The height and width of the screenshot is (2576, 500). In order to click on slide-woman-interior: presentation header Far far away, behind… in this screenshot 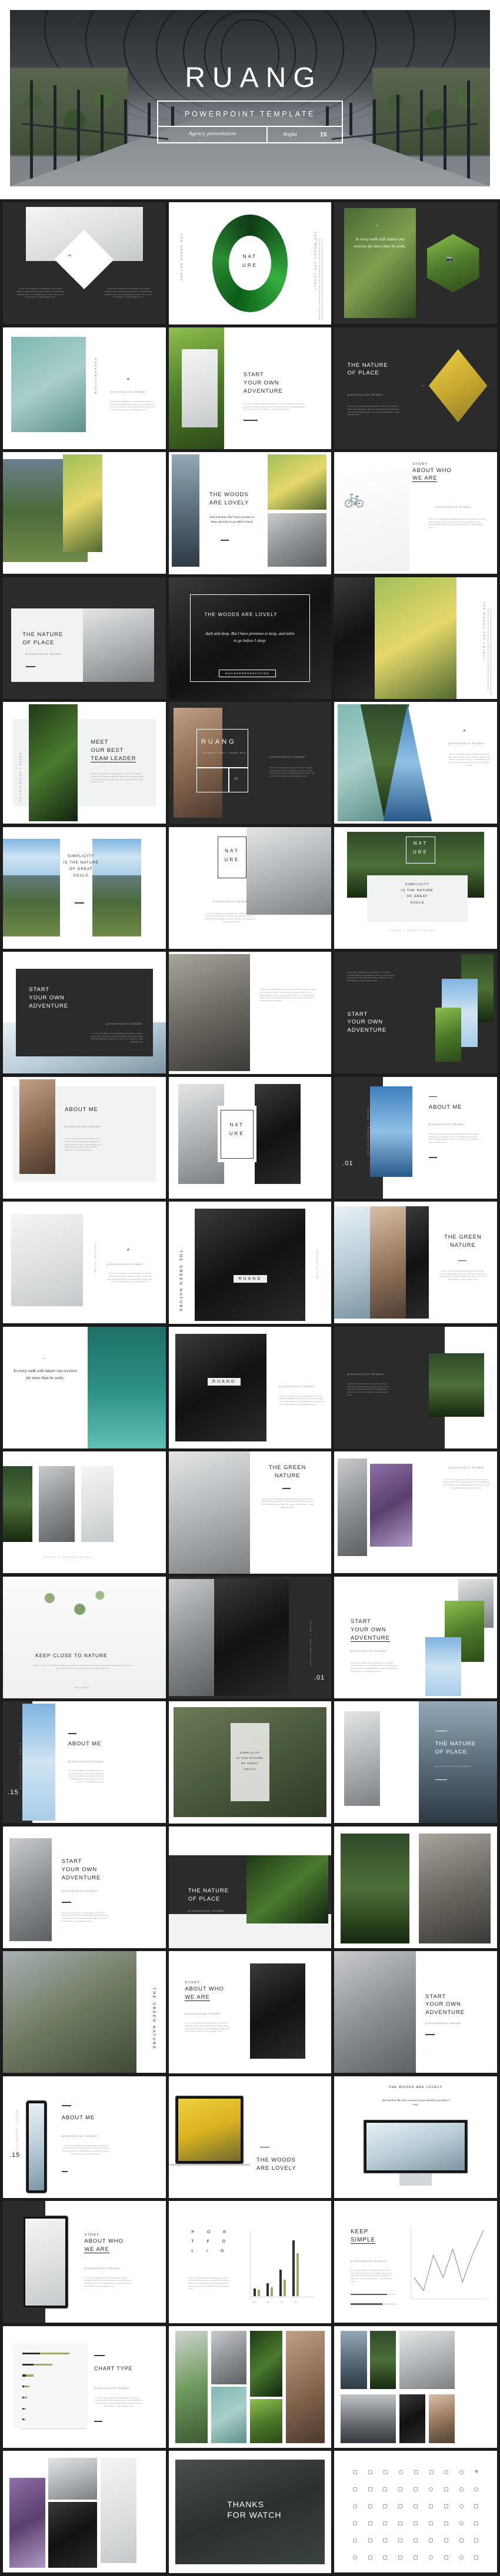, I will do `click(415, 1512)`.